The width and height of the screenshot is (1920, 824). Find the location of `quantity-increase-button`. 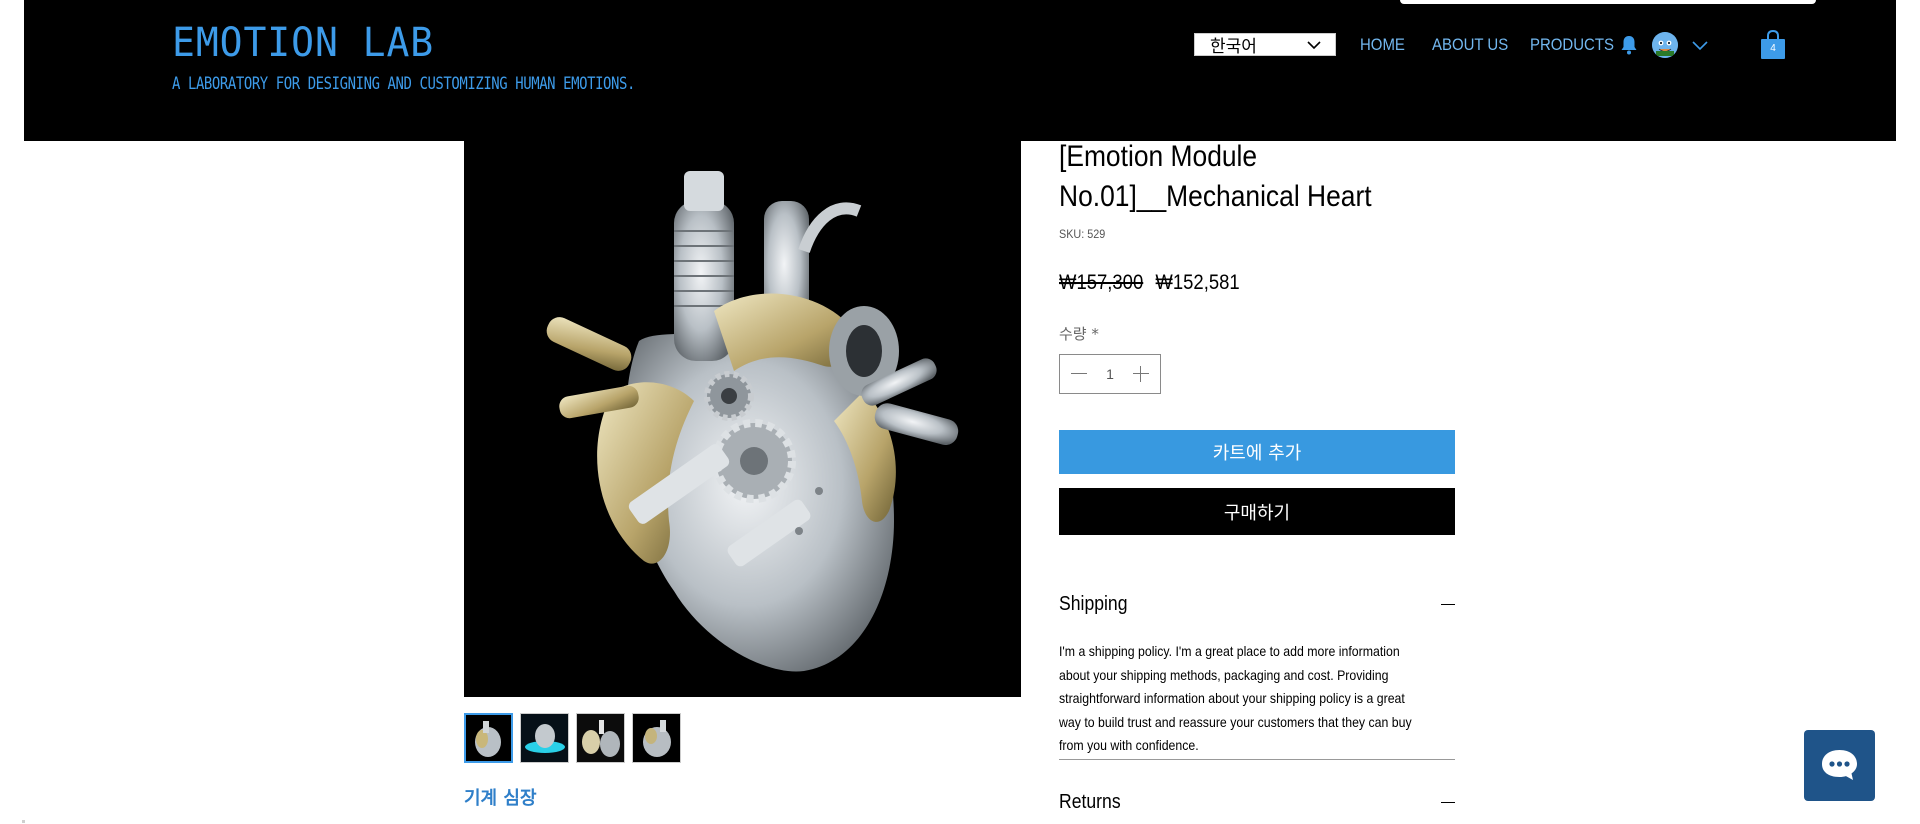

quantity-increase-button is located at coordinates (1141, 374).